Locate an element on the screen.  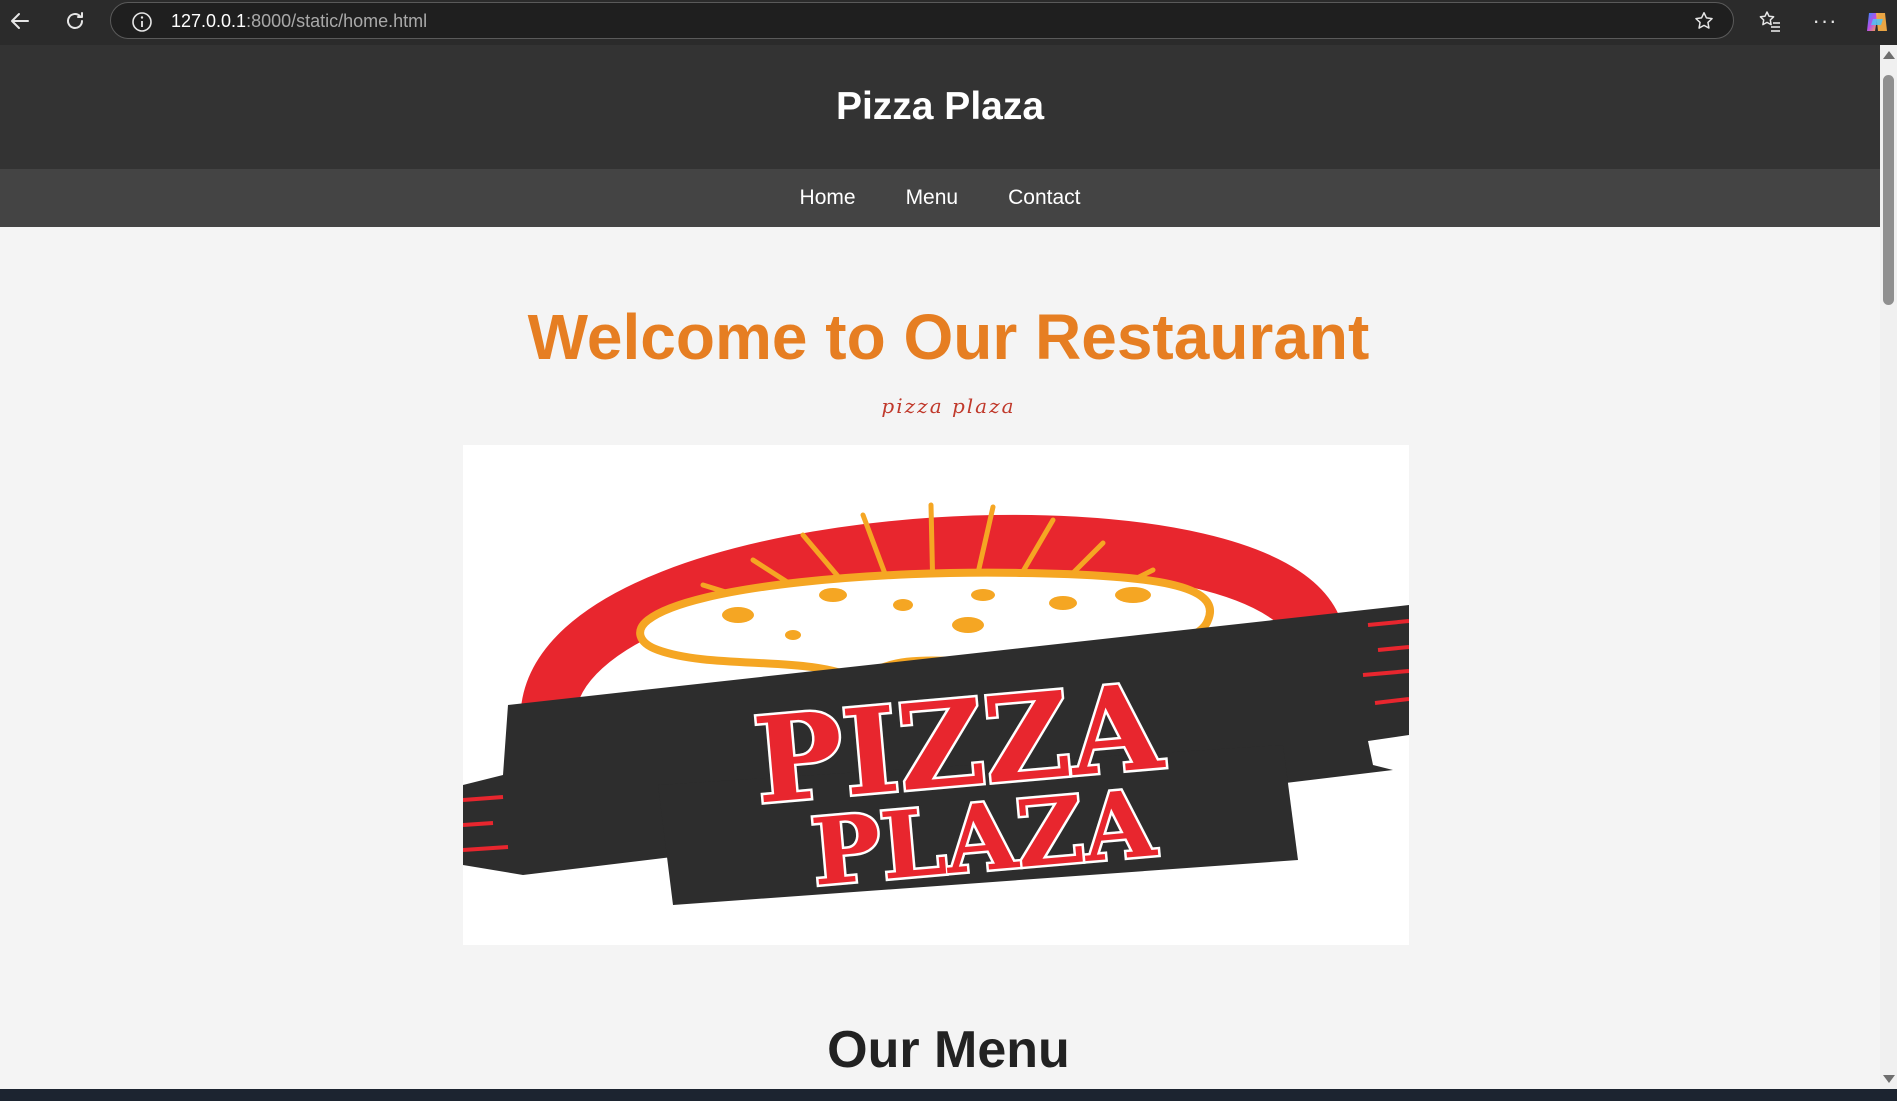
site-title: Pizza Plaza is located at coordinates (940, 106).